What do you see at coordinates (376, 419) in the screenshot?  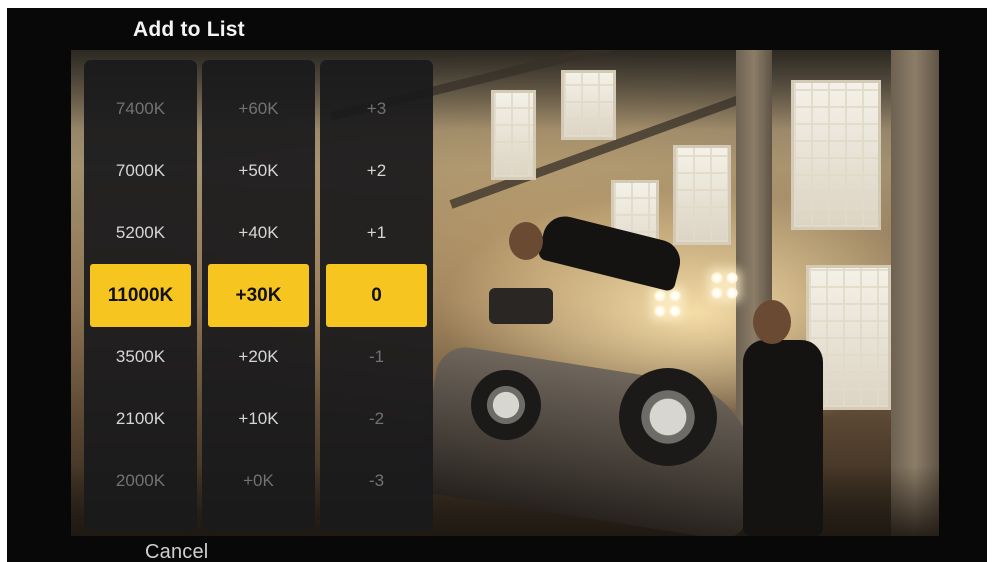 I see `tint-option: -2` at bounding box center [376, 419].